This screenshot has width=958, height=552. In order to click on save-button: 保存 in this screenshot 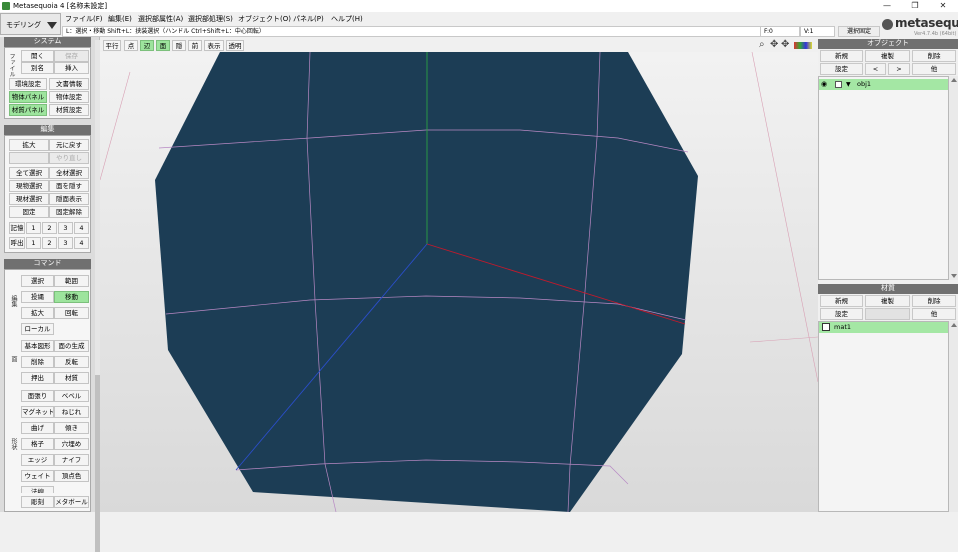, I will do `click(71, 56)`.